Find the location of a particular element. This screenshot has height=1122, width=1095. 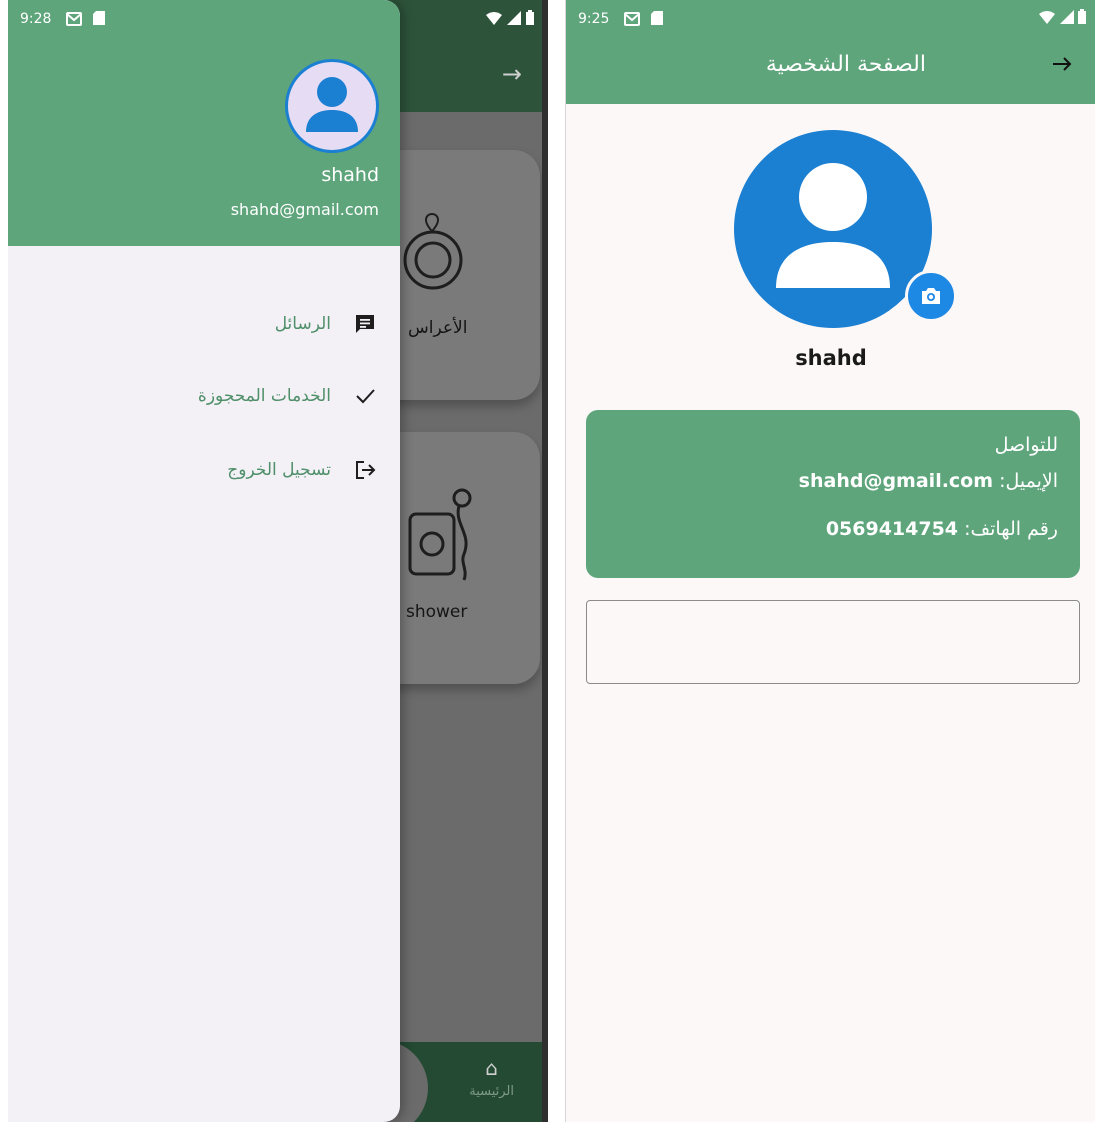

phone-label: رقم الهاتف: is located at coordinates (1008, 529).